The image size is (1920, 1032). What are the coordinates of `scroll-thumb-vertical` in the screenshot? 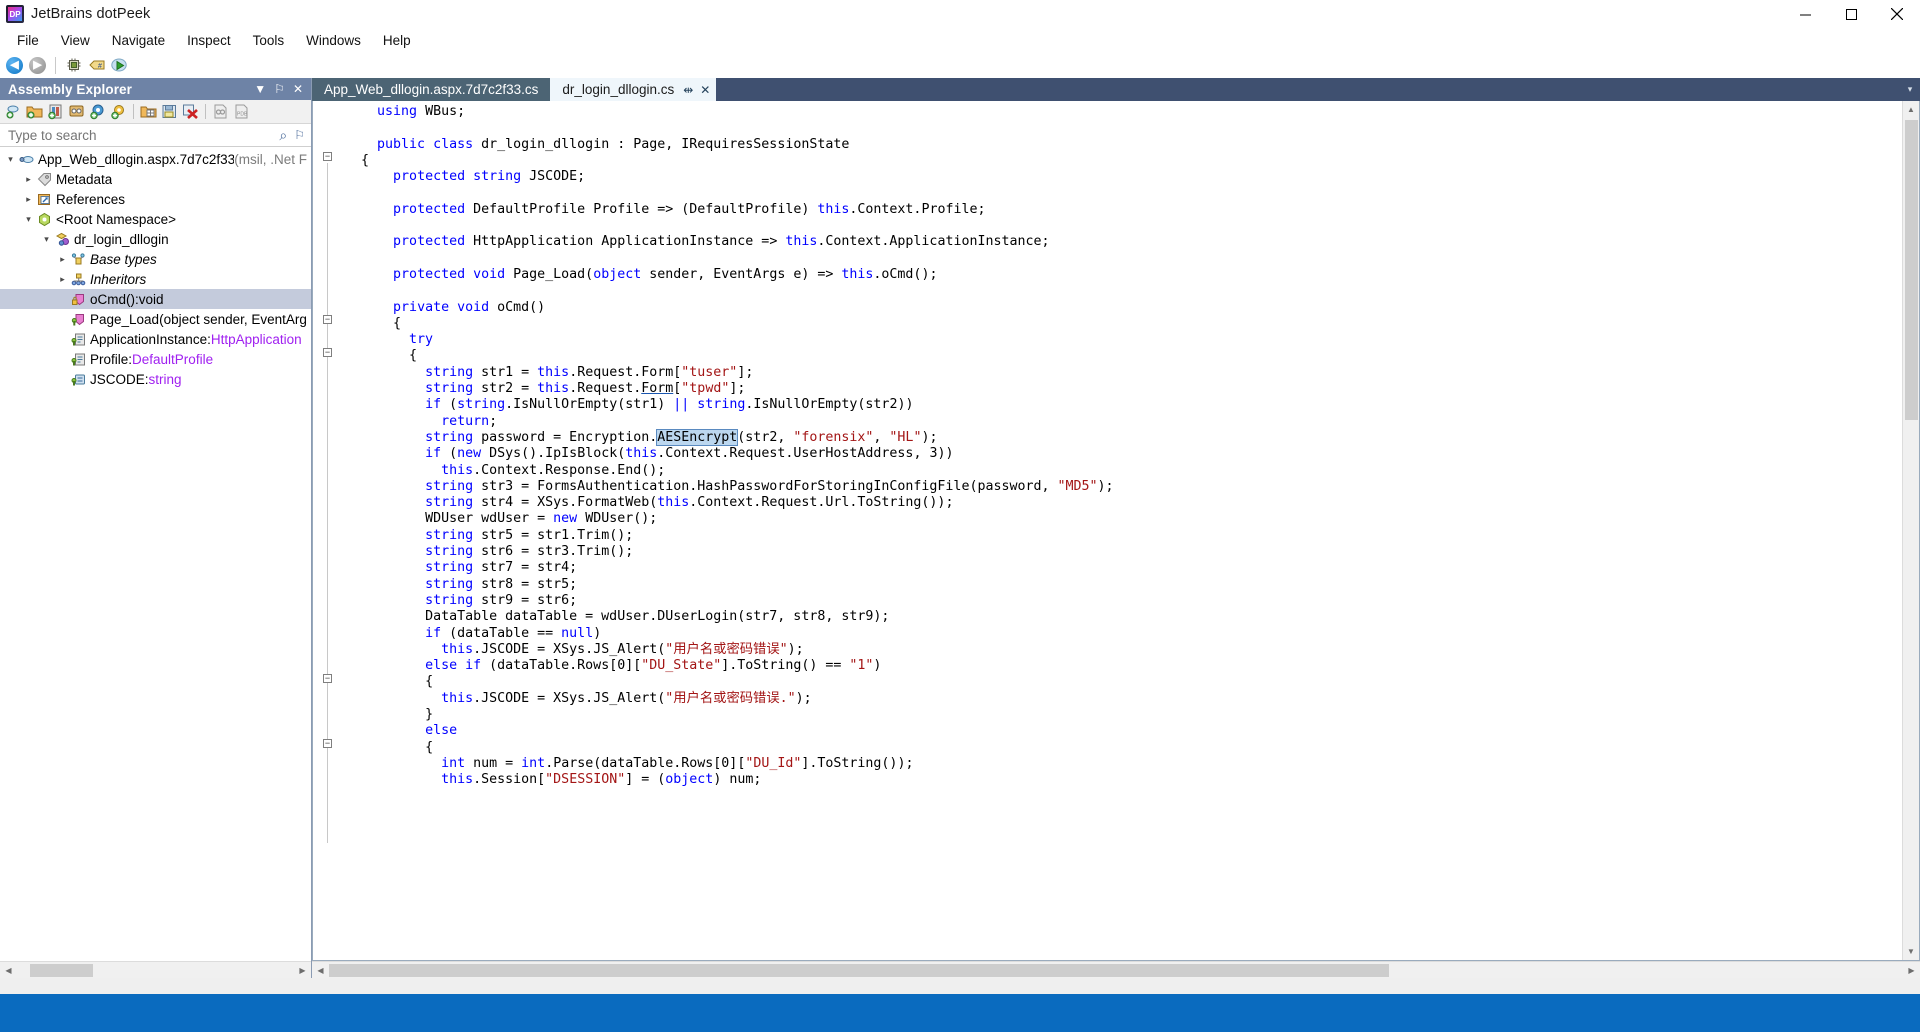 It's located at (1911, 270).